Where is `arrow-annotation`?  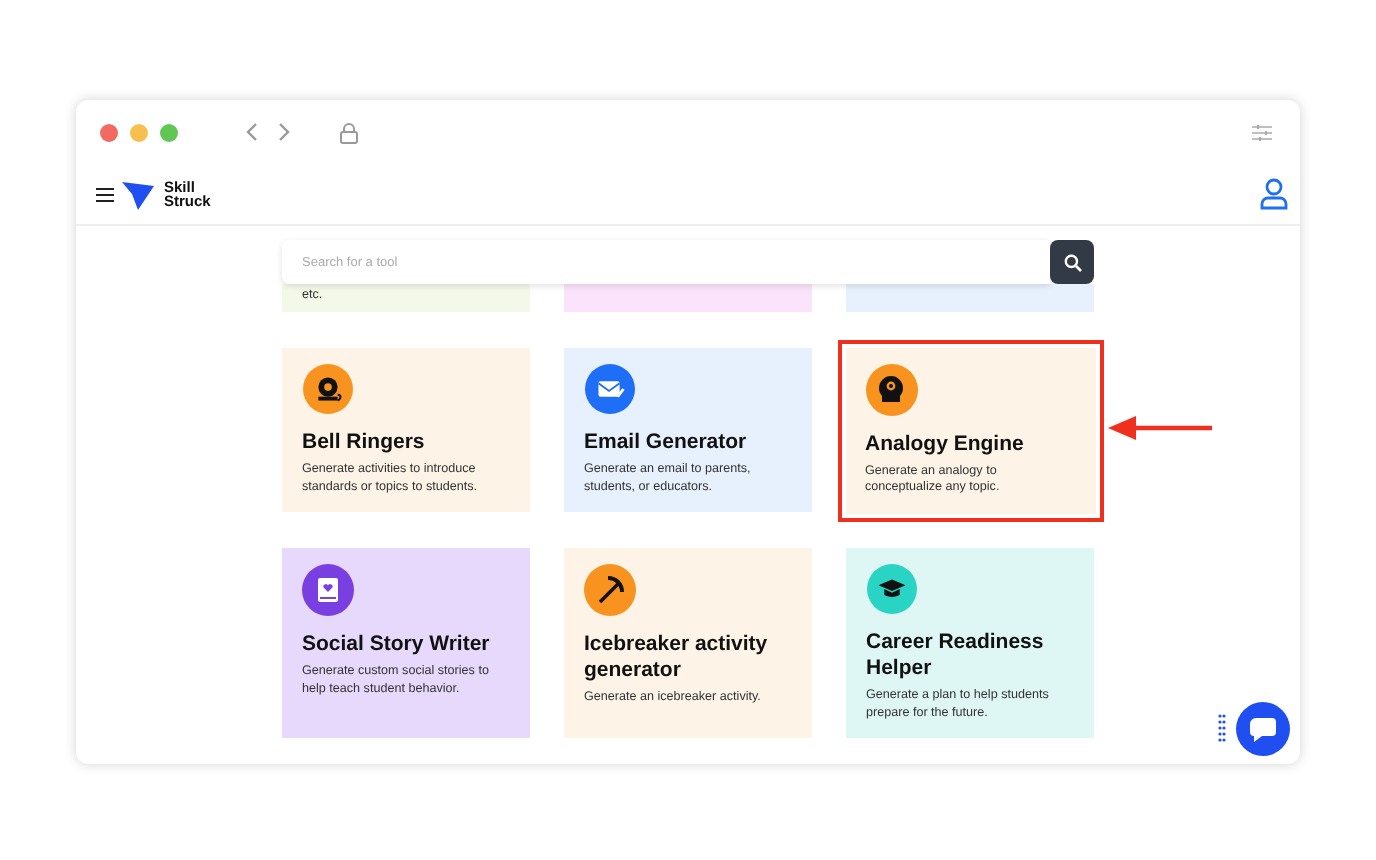 arrow-annotation is located at coordinates (1161, 428).